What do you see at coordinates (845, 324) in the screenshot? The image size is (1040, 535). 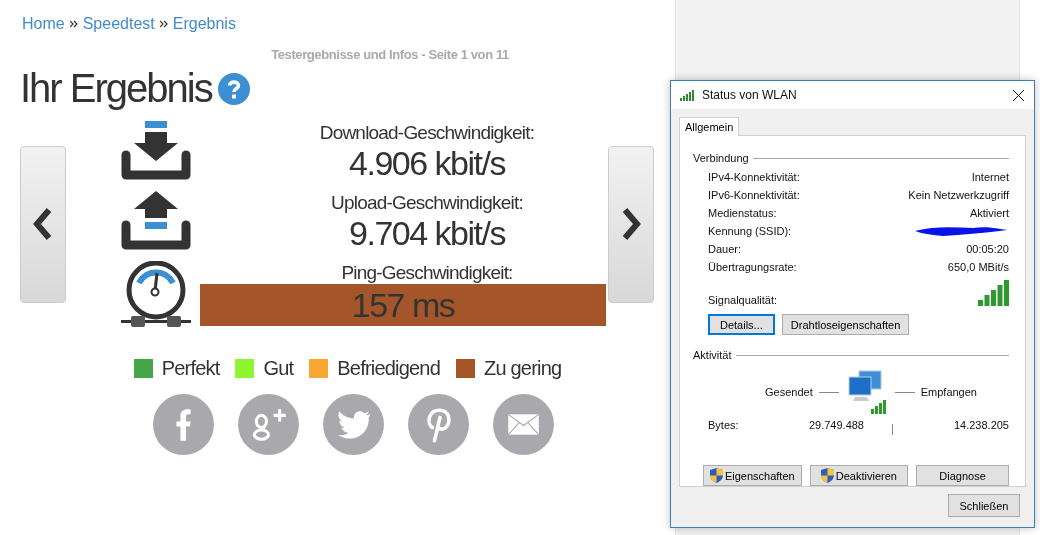 I see `dialog-button: Drahtloseigenschaften` at bounding box center [845, 324].